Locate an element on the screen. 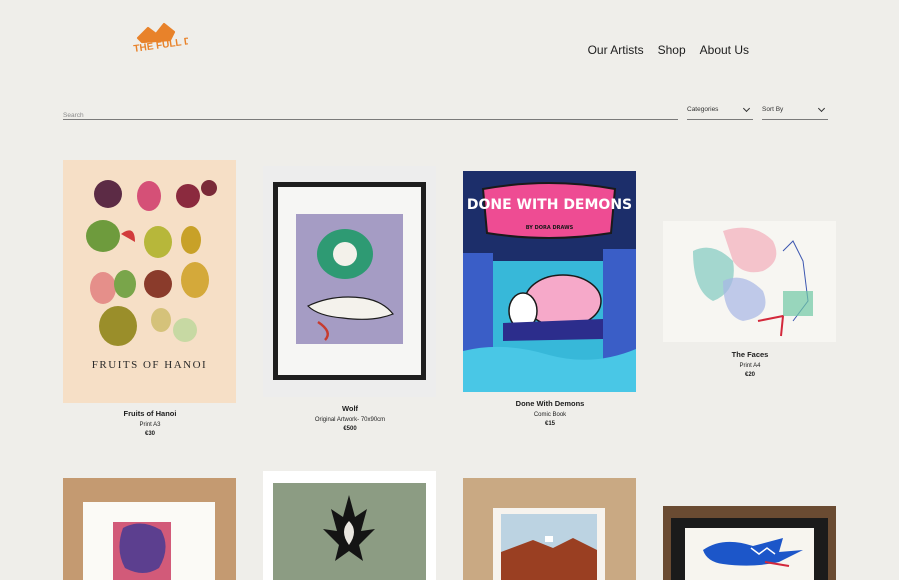  product-subtitle: Comic Book is located at coordinates (550, 415).